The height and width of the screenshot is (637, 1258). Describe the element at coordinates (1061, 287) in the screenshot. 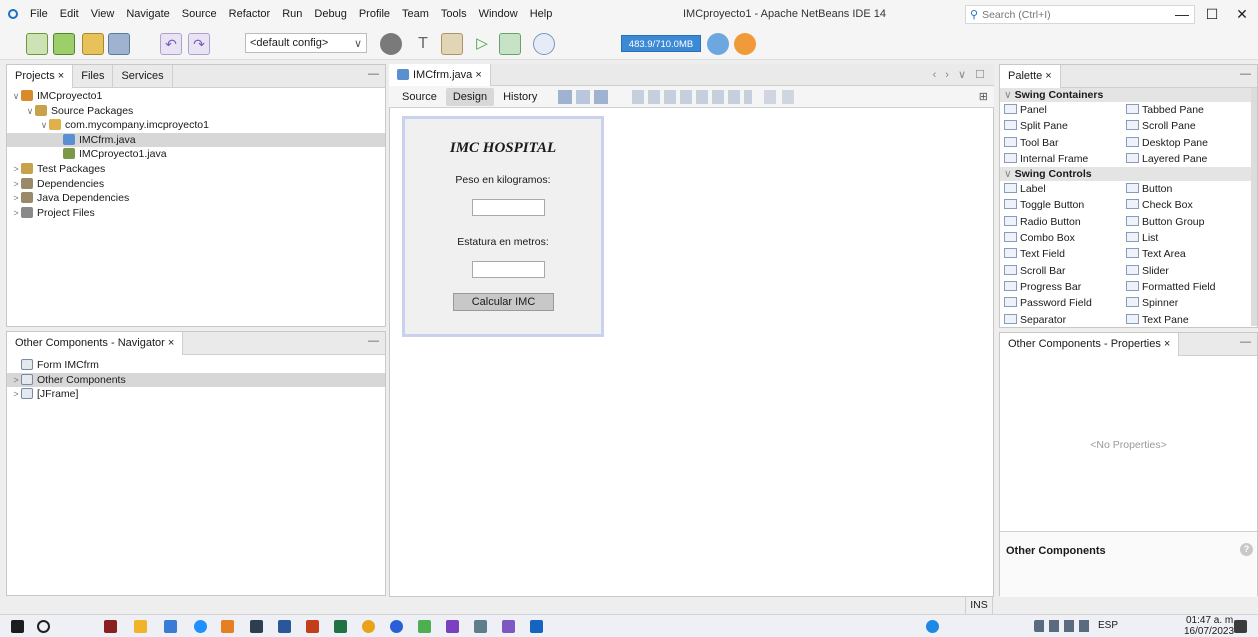

I see `palette-item-progress-bar: Progress Bar` at that location.